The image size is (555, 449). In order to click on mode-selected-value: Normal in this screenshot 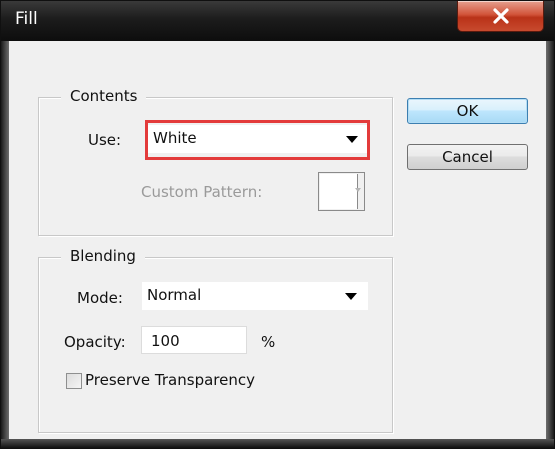, I will do `click(174, 295)`.